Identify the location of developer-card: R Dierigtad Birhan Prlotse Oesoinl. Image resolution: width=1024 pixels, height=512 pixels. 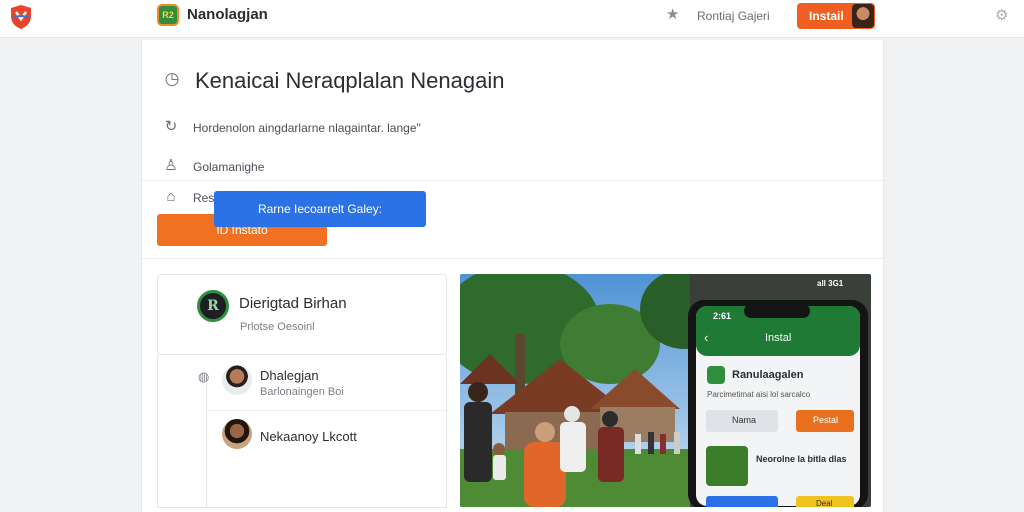
(302, 314).